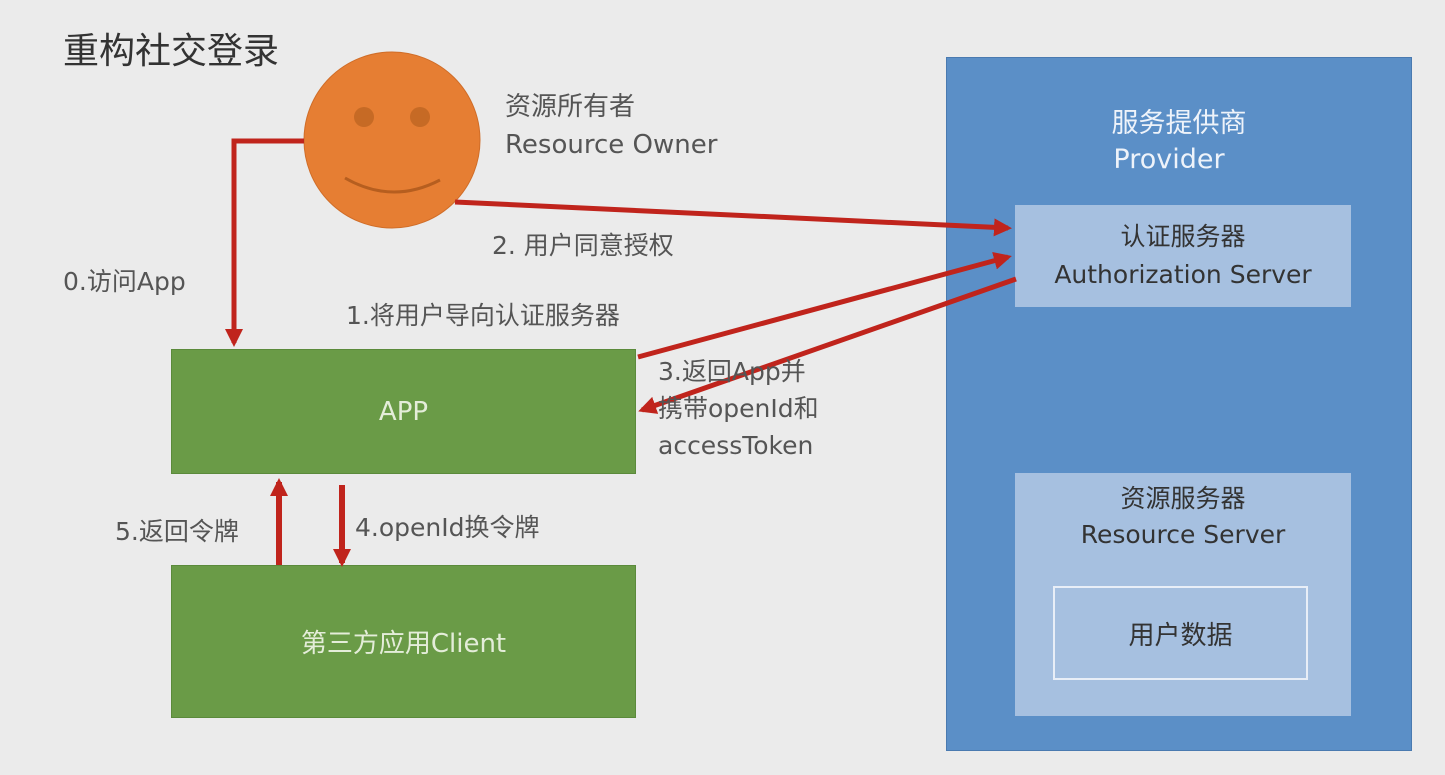 This screenshot has width=1445, height=775. I want to click on step-5-label: 5.返回令牌, so click(177, 531).